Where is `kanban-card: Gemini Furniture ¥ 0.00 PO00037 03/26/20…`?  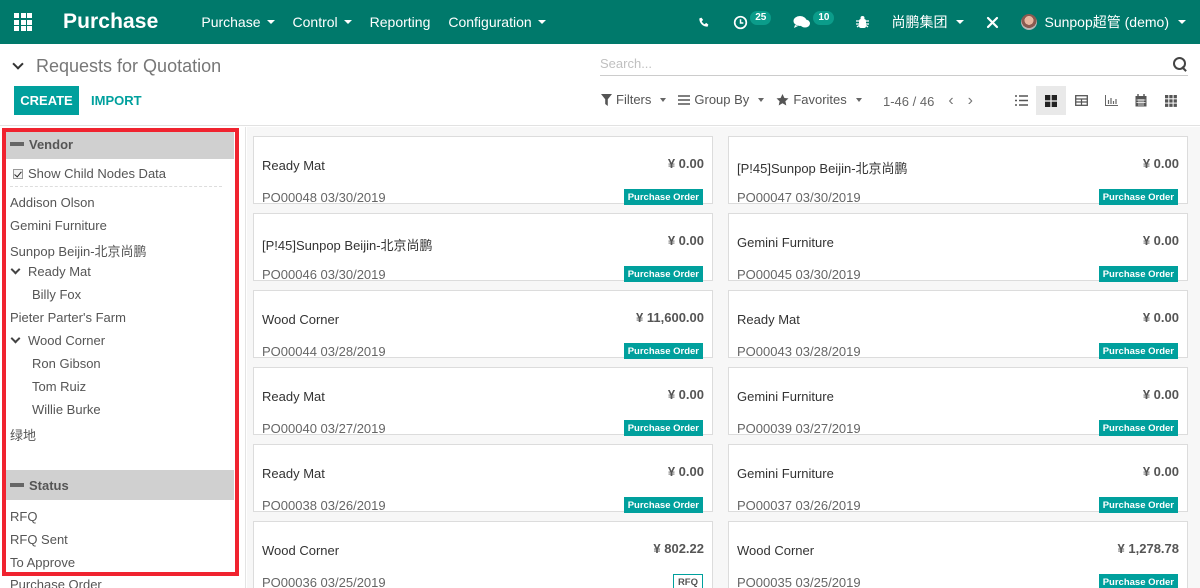
kanban-card: Gemini Furniture ¥ 0.00 PO00037 03/26/20… is located at coordinates (958, 478).